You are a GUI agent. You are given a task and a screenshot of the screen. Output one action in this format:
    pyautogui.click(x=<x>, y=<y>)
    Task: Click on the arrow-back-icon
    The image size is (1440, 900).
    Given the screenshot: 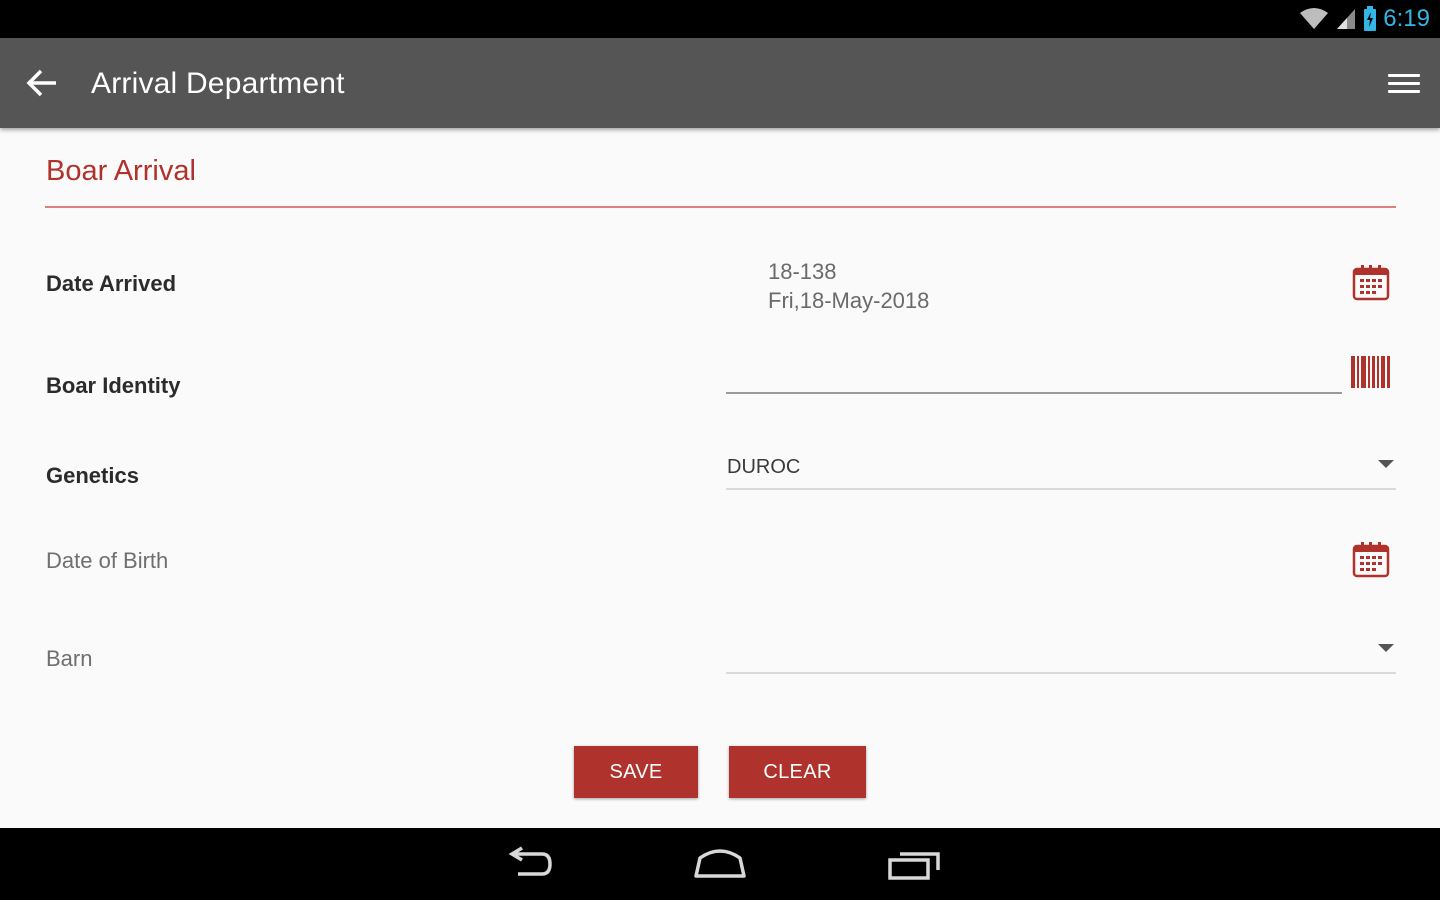 What is the action you would take?
    pyautogui.click(x=41, y=83)
    